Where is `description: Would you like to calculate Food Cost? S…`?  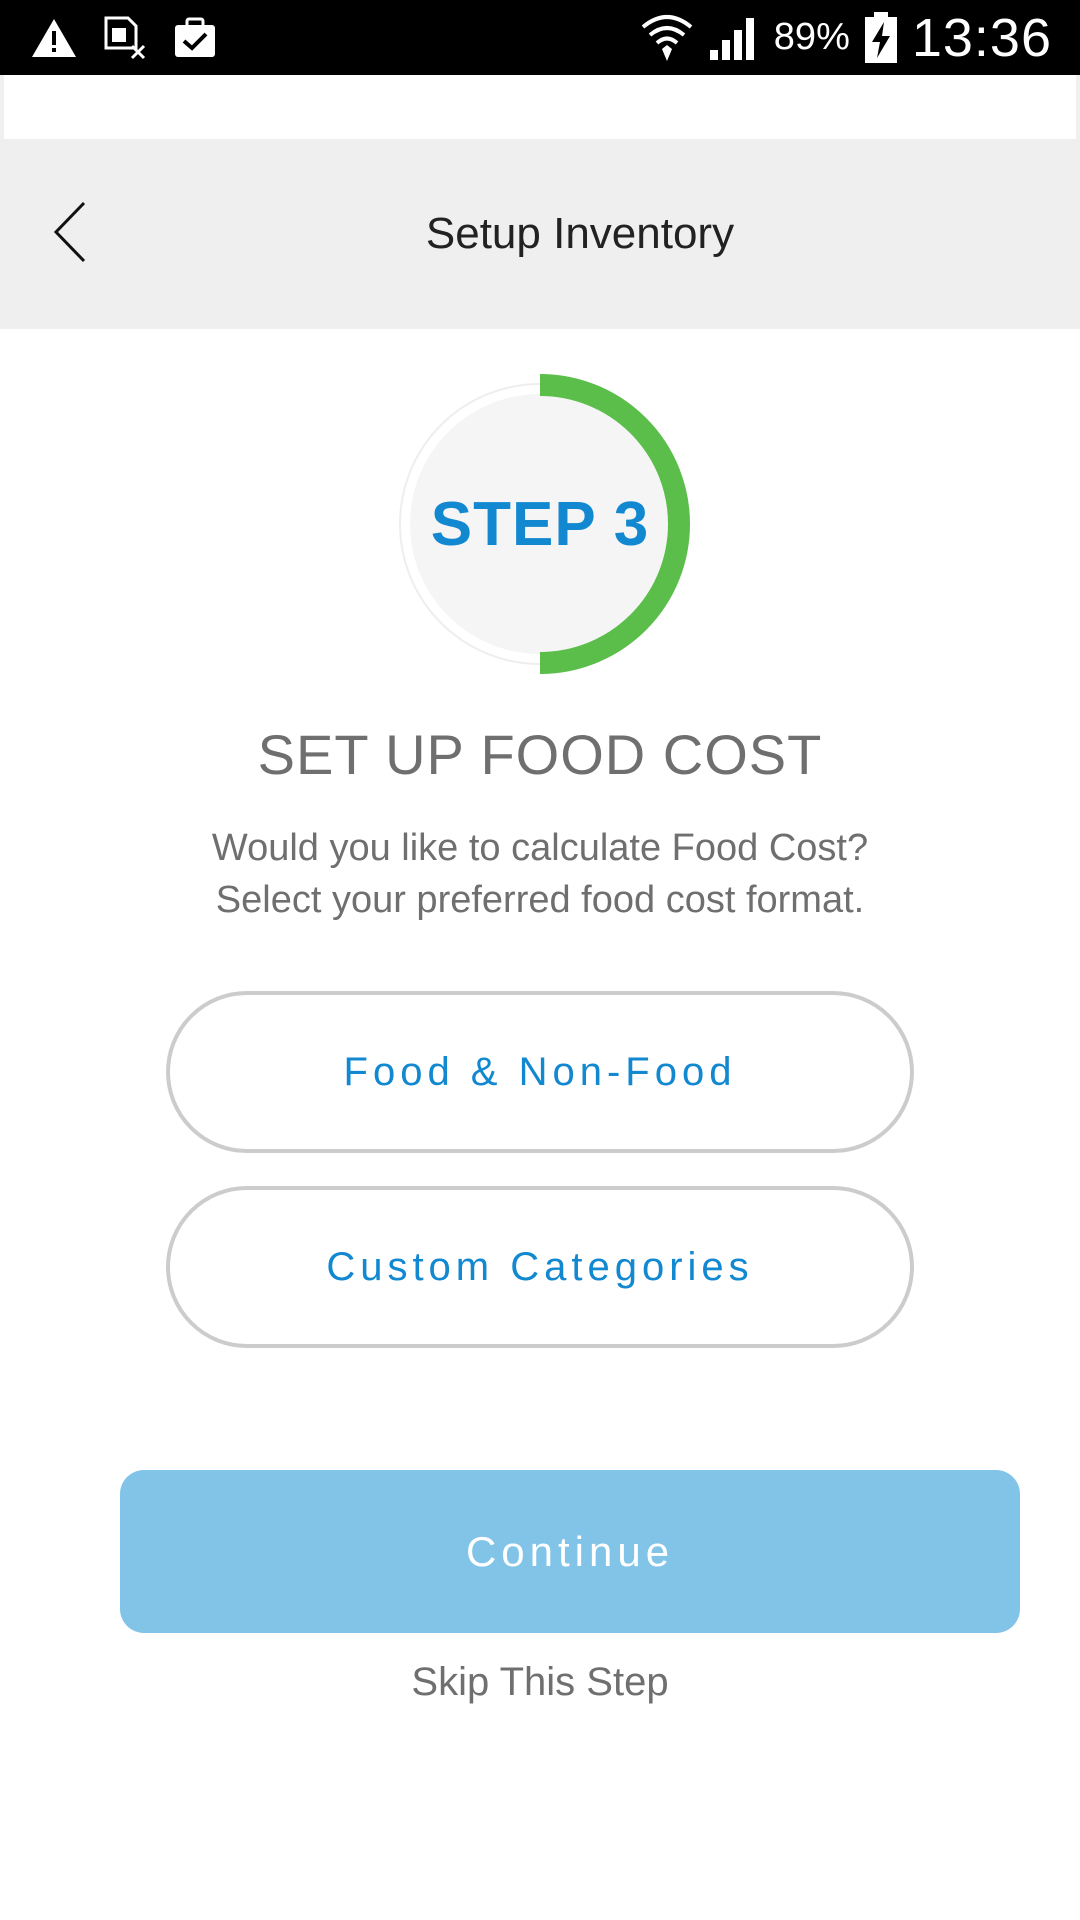 description: Would you like to calculate Food Cost? S… is located at coordinates (540, 874).